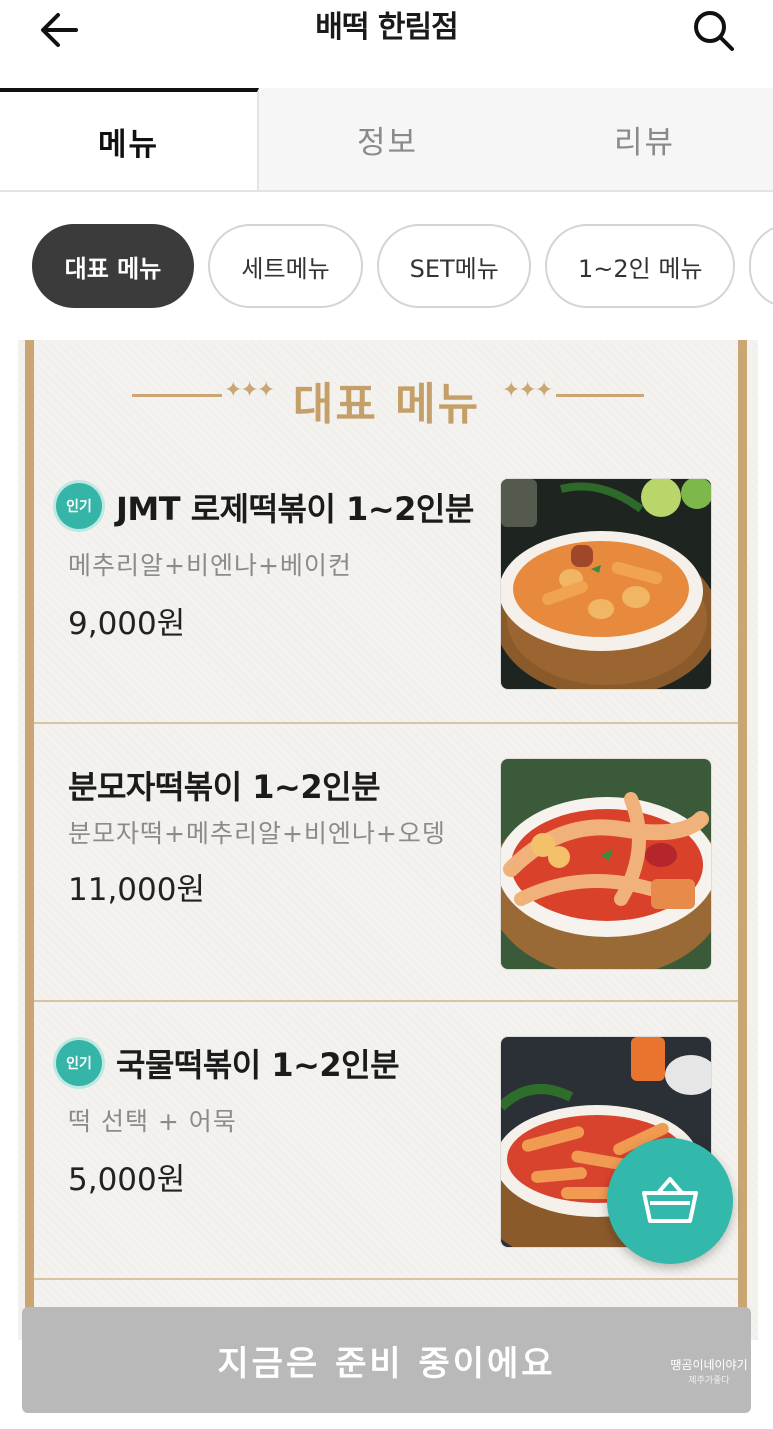 The height and width of the screenshot is (1429, 773). Describe the element at coordinates (527, 390) in the screenshot. I see `ornament-right: ✦✦✦` at that location.